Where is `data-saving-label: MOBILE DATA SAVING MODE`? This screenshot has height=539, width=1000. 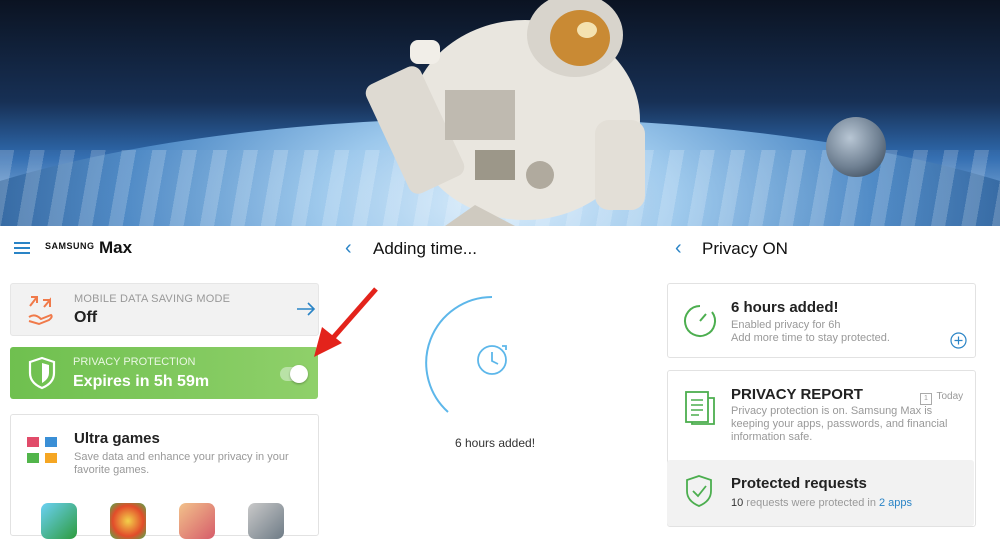 data-saving-label: MOBILE DATA SAVING MODE is located at coordinates (152, 299).